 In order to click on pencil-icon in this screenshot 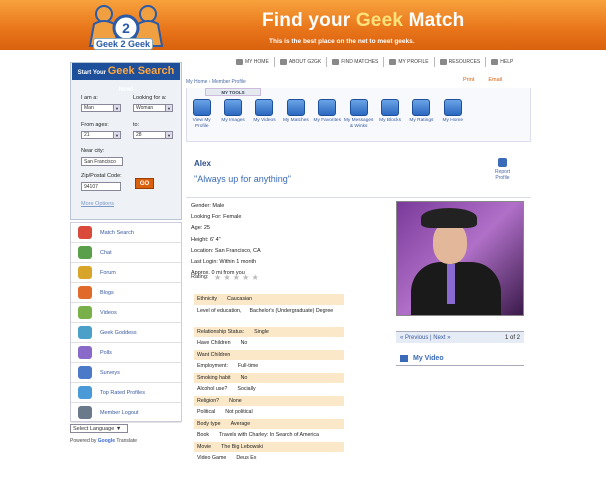, I will do `click(393, 62)`.